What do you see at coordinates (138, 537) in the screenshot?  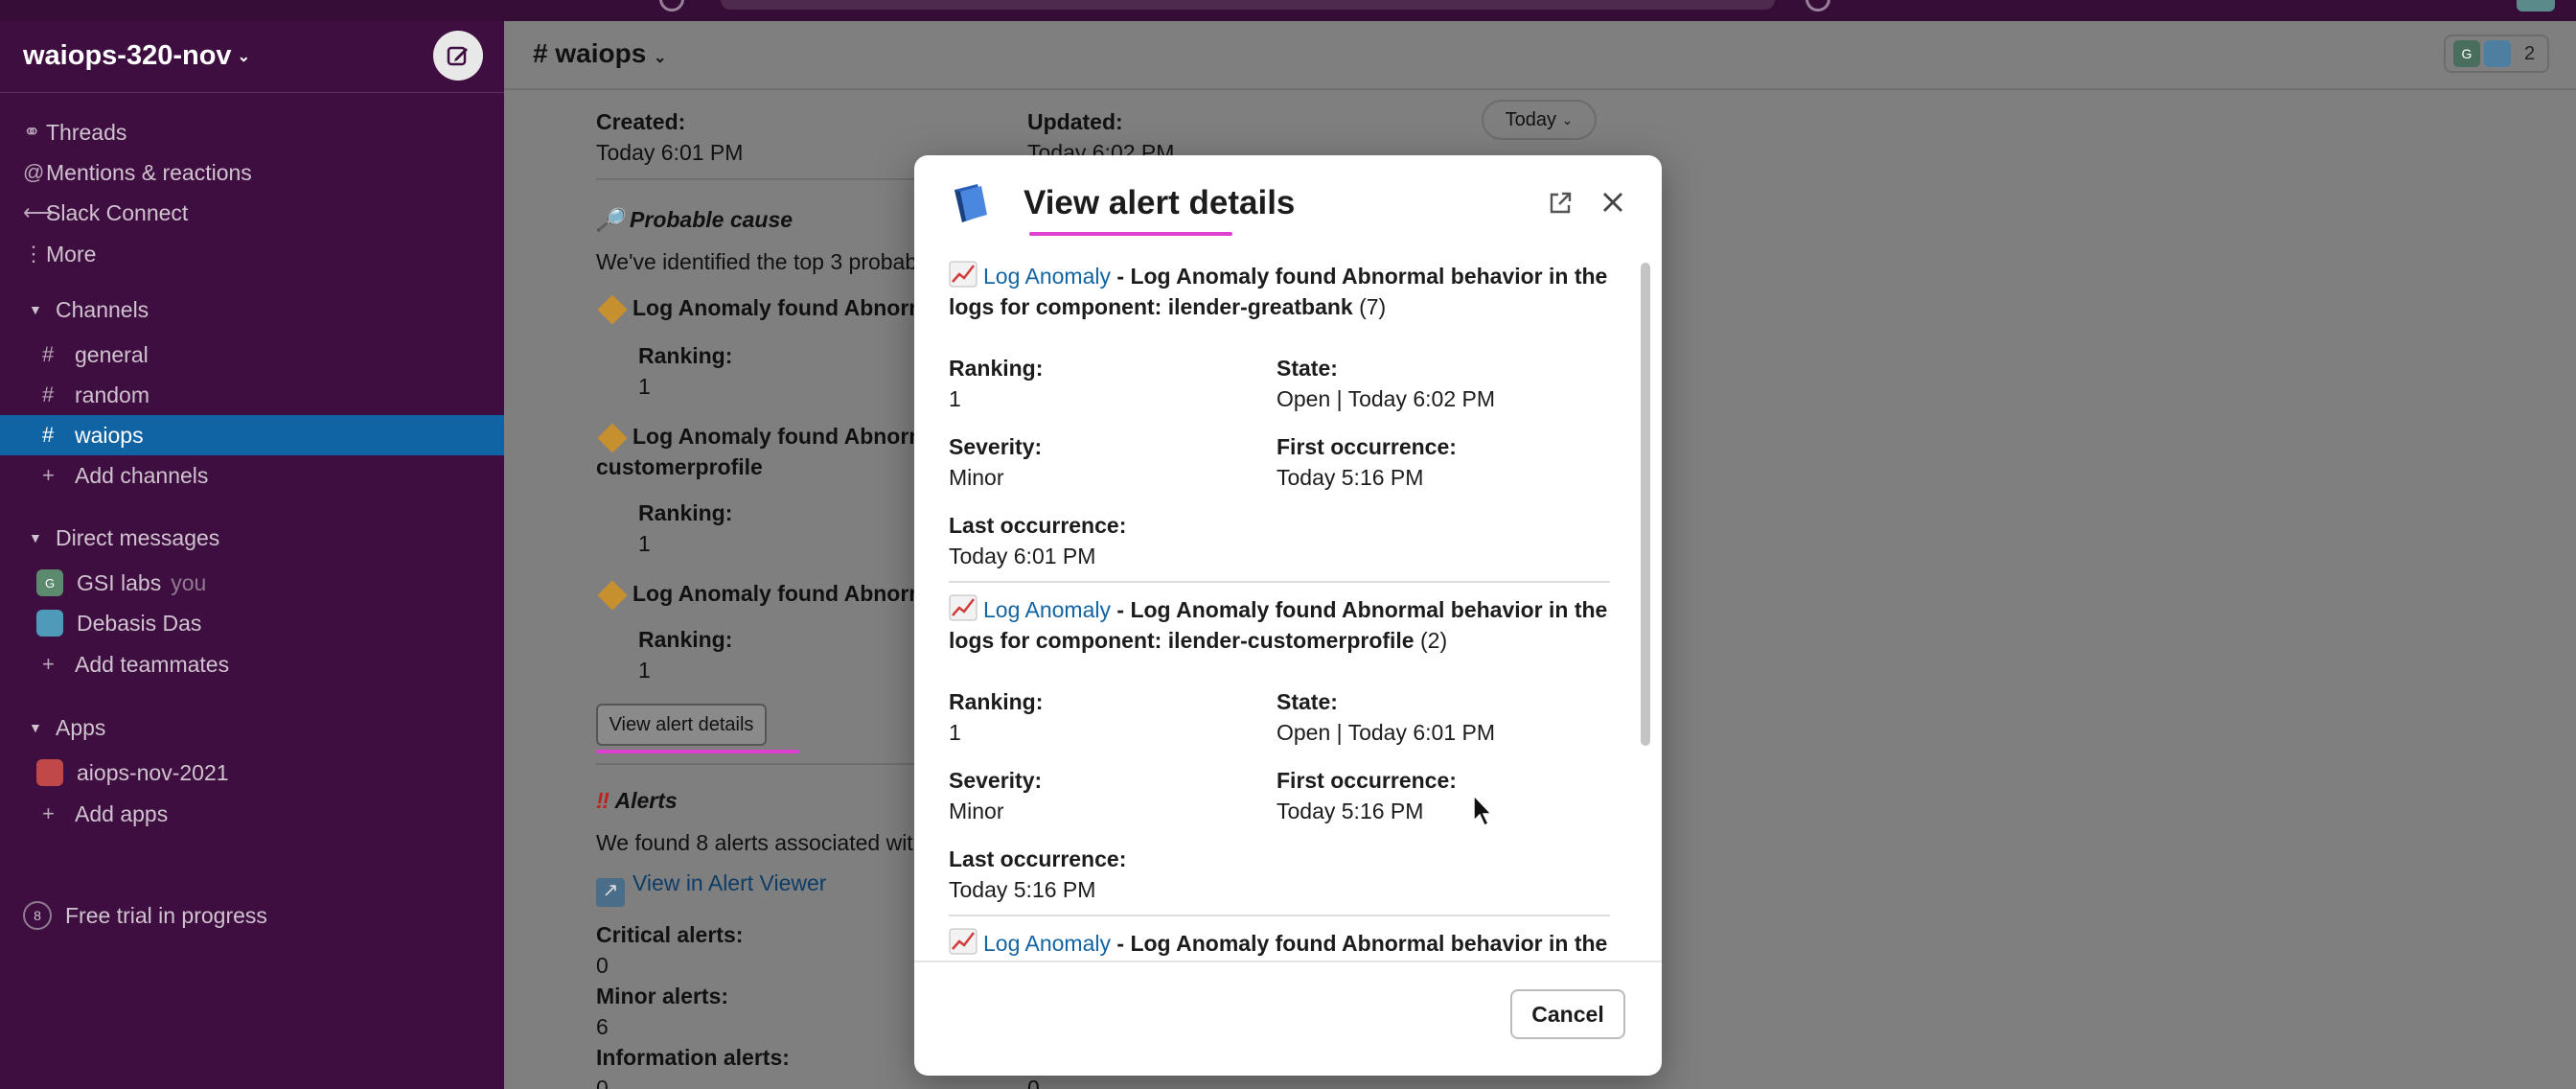 I see `dm-header-label: Direct messages` at bounding box center [138, 537].